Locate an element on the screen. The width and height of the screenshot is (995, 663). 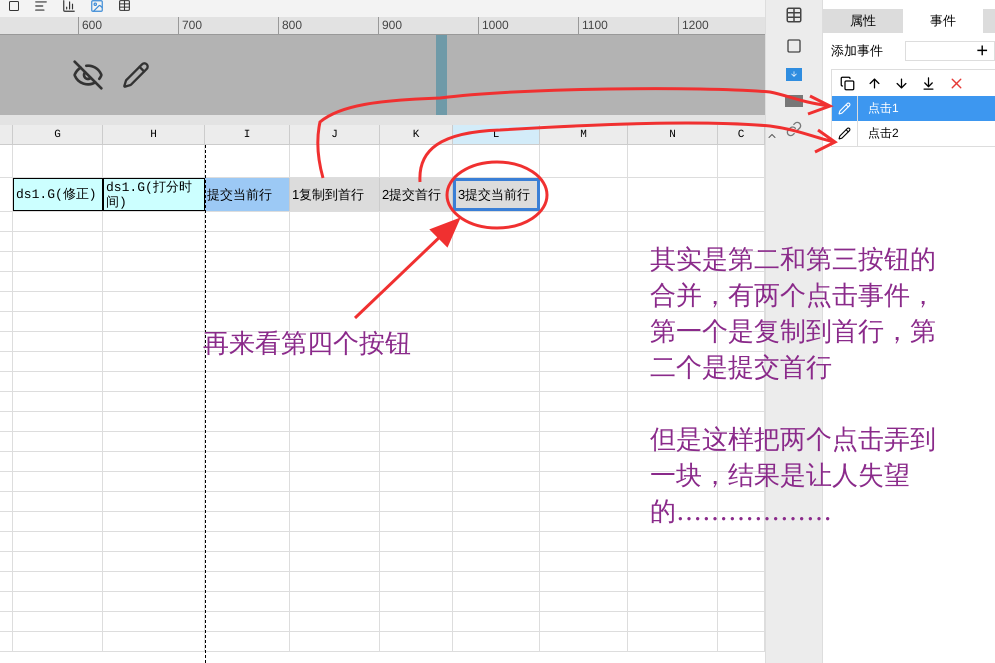
dropdown-widget-icon is located at coordinates (794, 74).